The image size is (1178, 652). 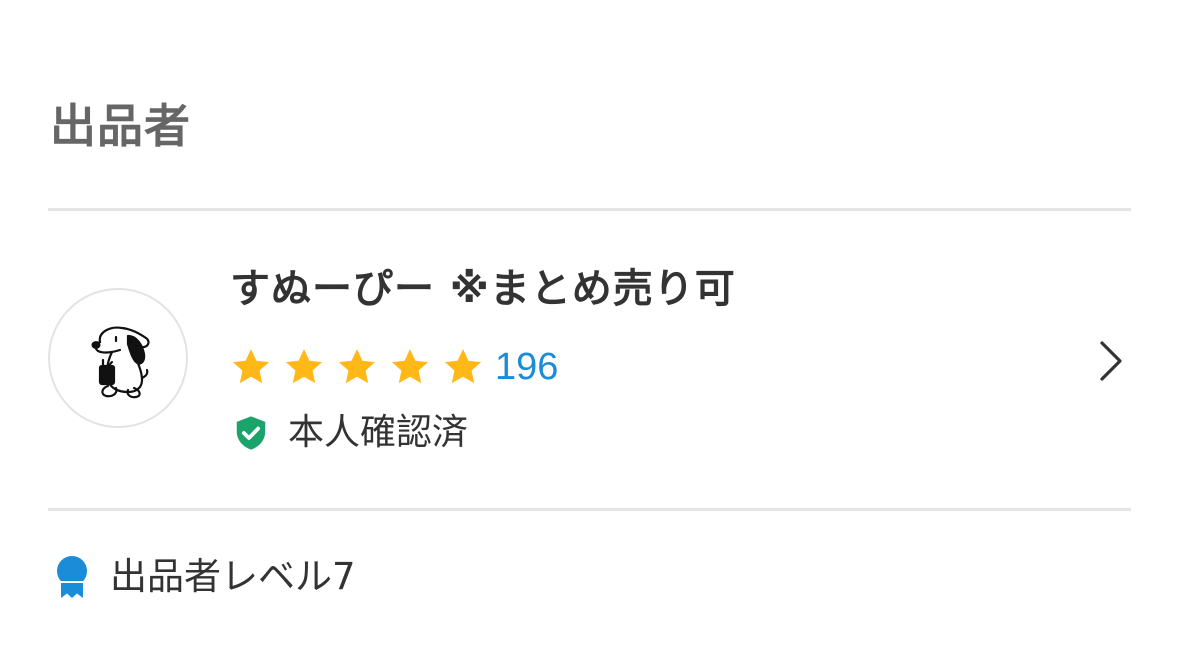 I want to click on chevron-right-icon, so click(x=1110, y=361).